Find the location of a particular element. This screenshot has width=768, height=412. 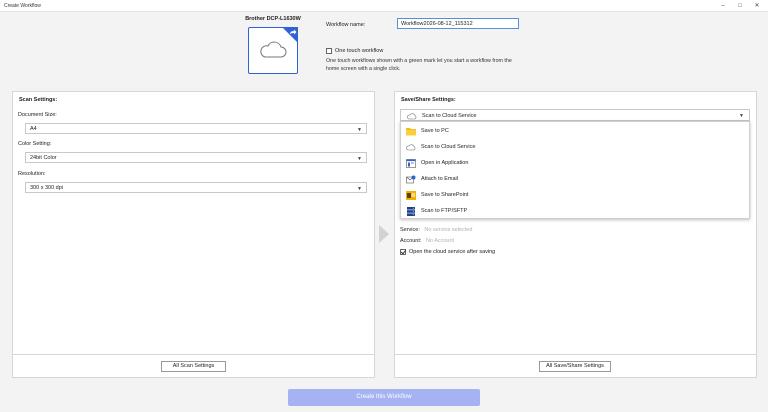

save-share-settings-title: Save/Share Settings: is located at coordinates (428, 100).